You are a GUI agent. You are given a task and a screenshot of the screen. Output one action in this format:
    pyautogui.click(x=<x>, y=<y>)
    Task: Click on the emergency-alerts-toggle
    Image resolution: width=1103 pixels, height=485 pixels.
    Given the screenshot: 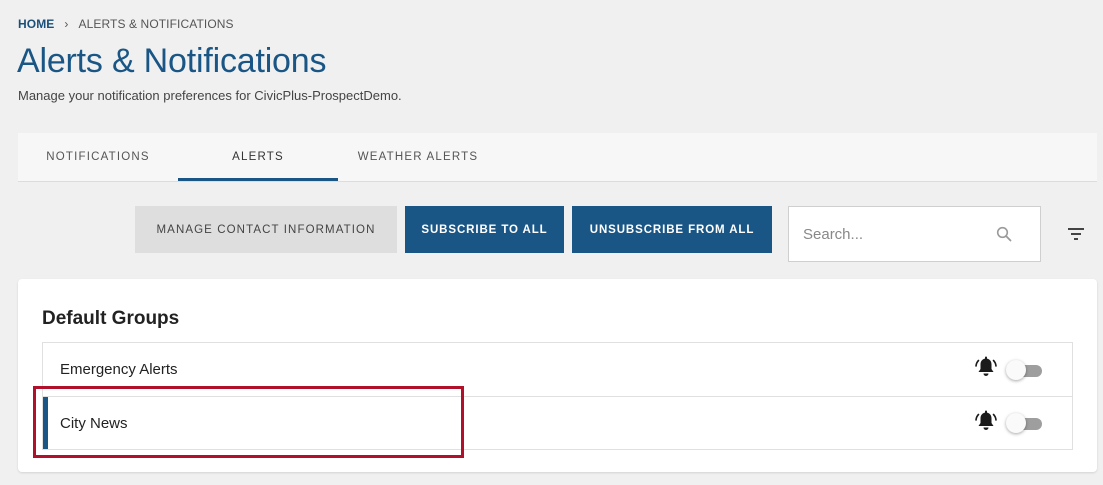 What is the action you would take?
    pyautogui.click(x=1025, y=370)
    